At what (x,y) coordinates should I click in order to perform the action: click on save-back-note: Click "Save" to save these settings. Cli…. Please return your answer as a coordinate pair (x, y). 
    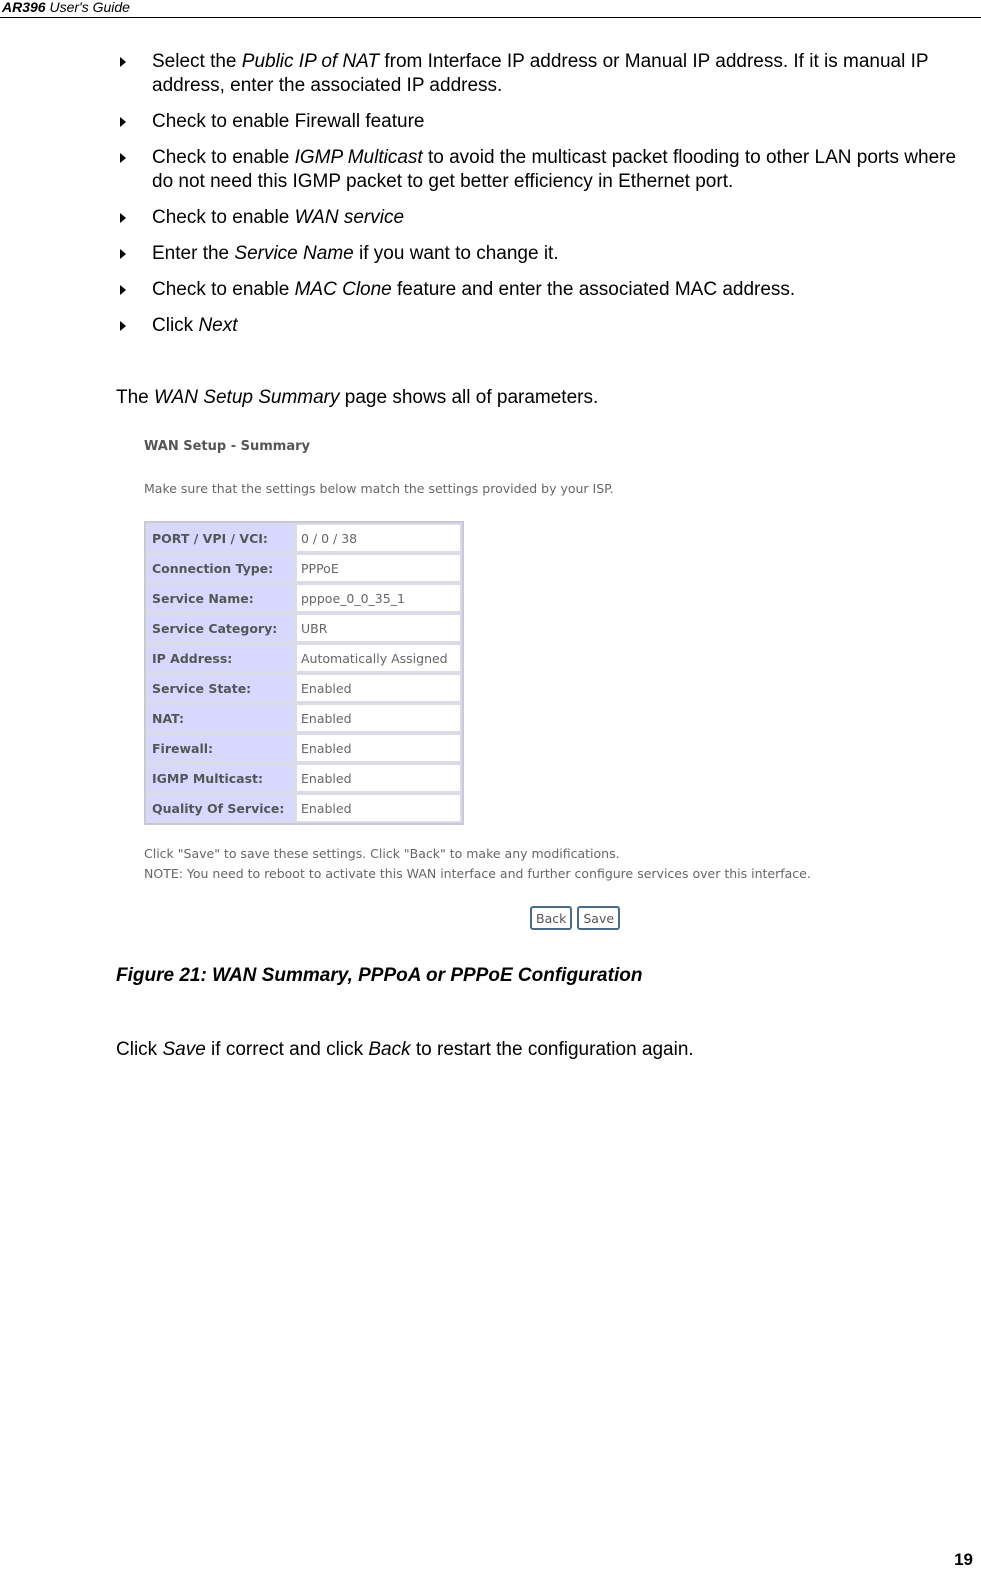
    Looking at the image, I should click on (382, 853).